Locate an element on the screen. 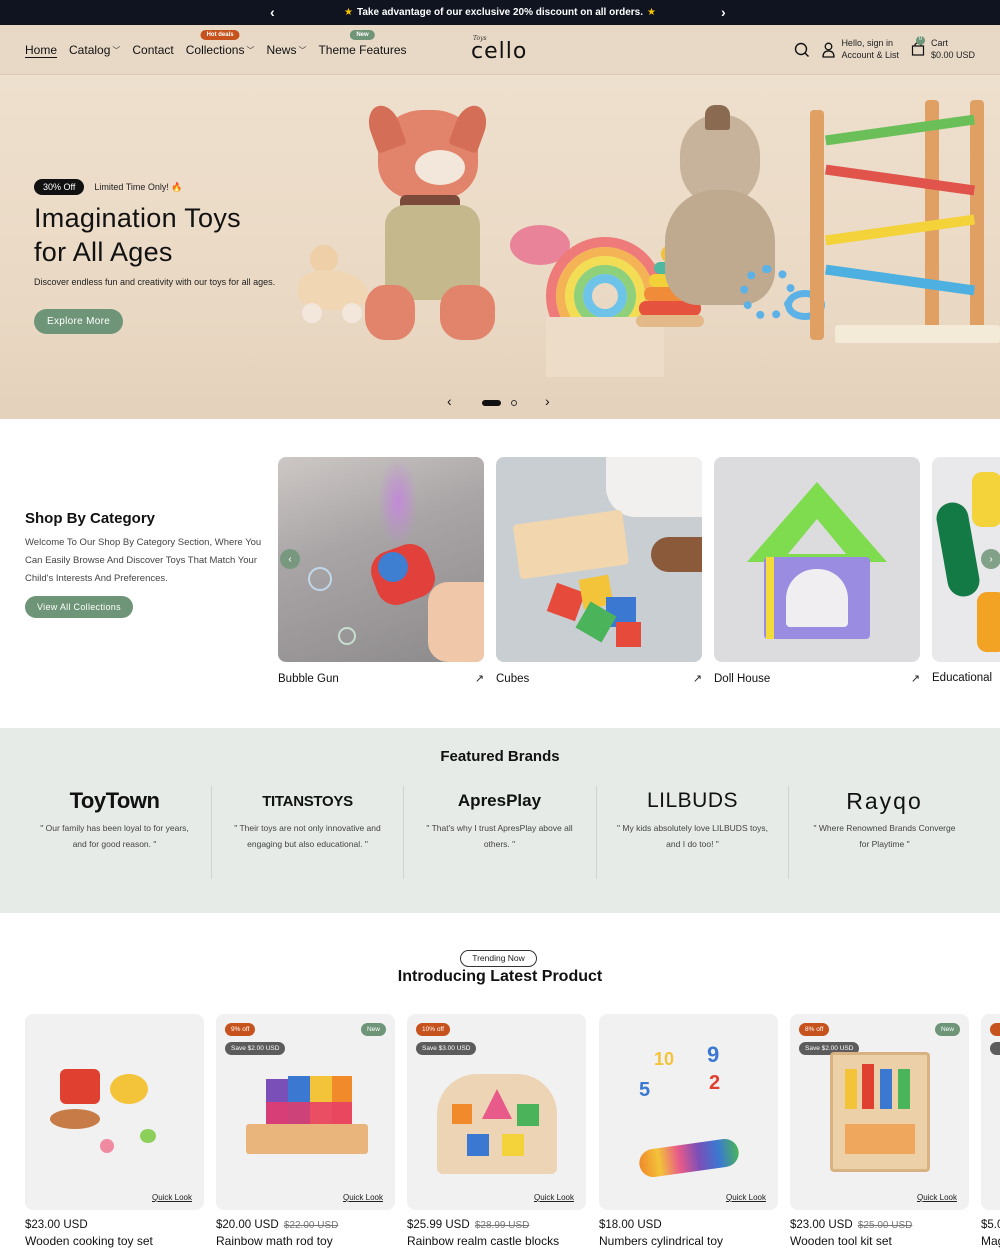 The width and height of the screenshot is (1000, 1248). nav-contact: Contact is located at coordinates (152, 50).